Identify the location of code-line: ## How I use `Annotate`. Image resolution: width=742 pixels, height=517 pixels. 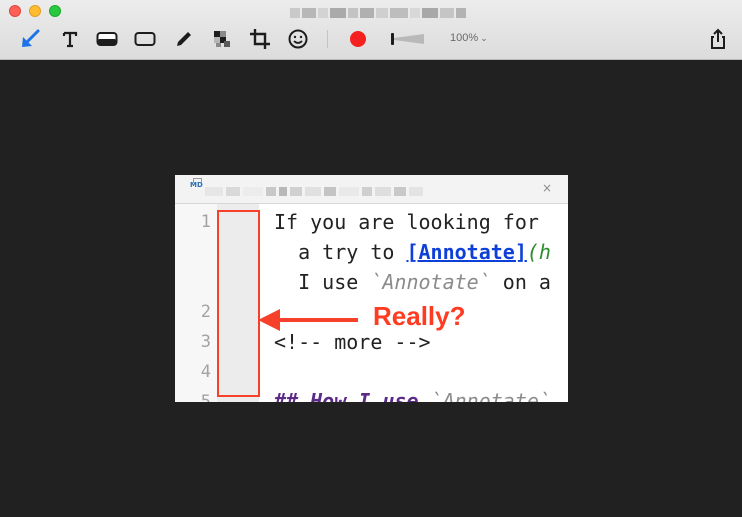
(412, 395).